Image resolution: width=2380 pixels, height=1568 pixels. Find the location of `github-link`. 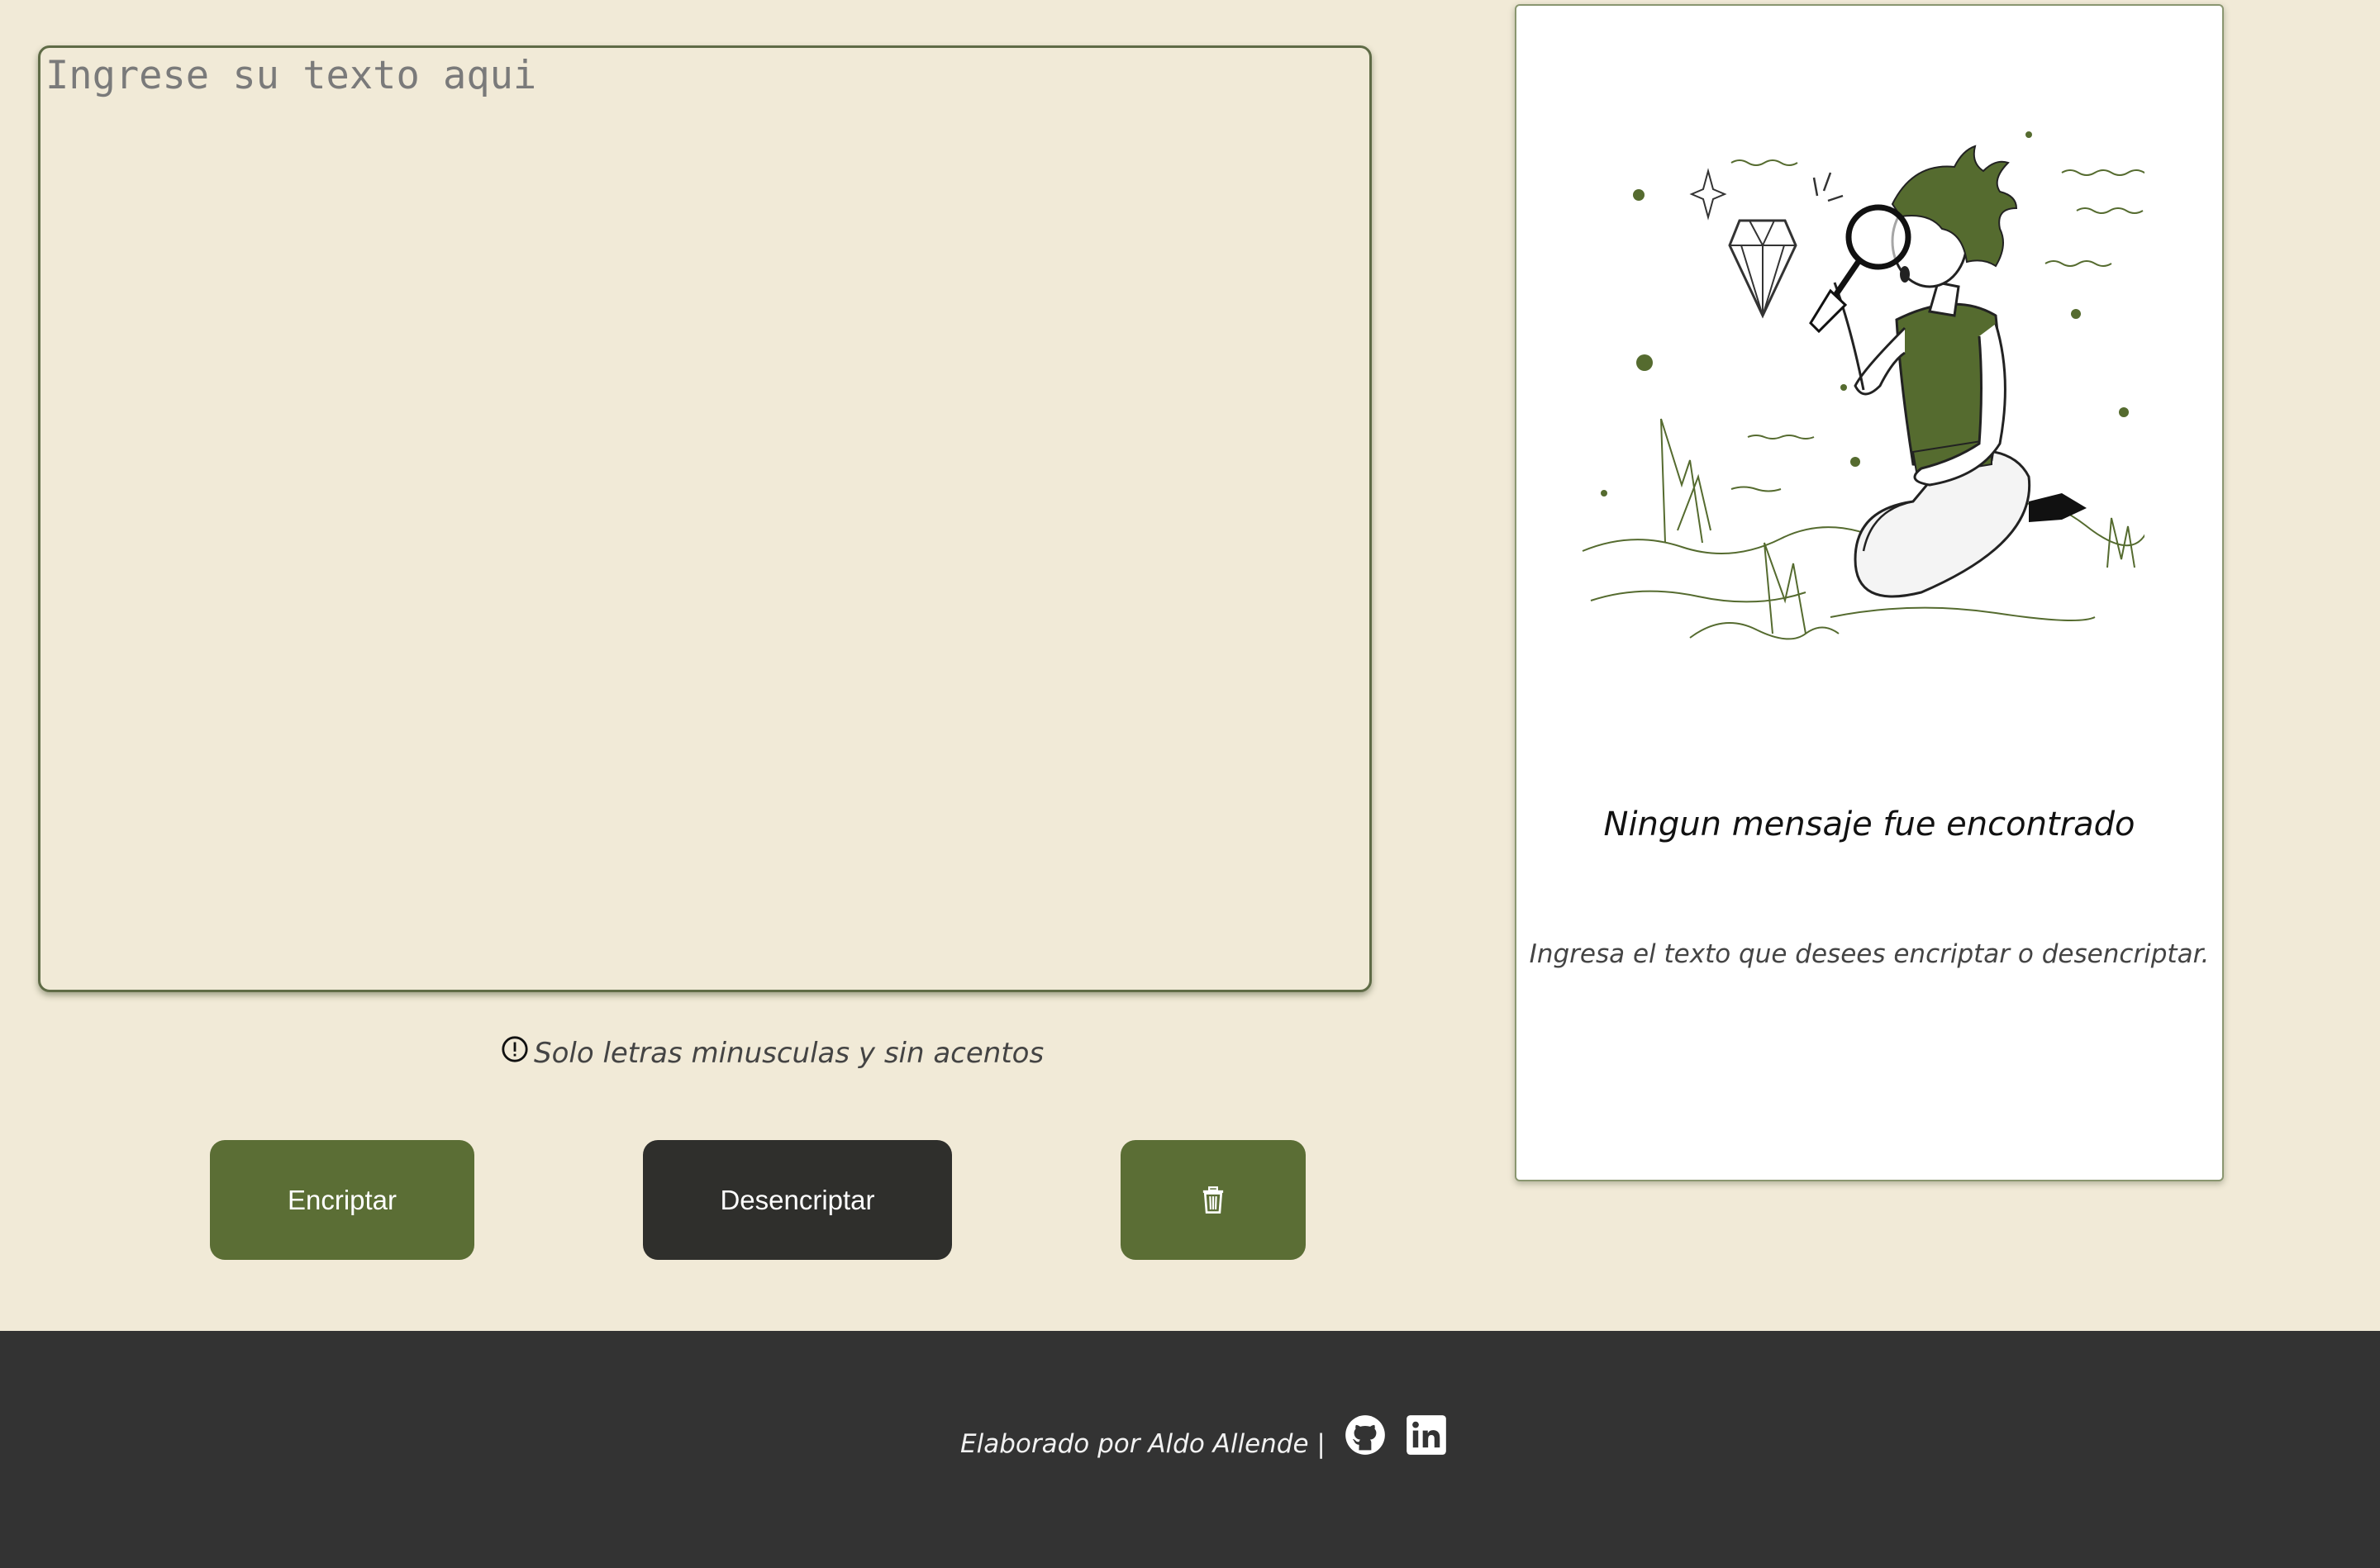

github-link is located at coordinates (1365, 1435).